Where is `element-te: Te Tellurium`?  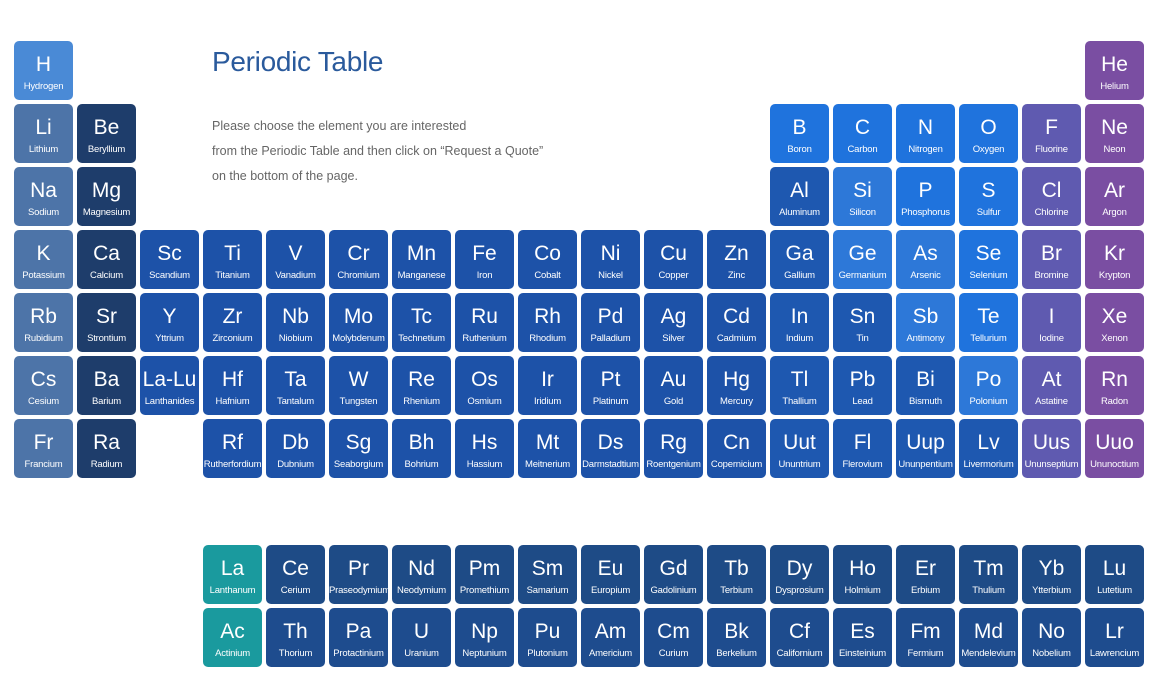
element-te: Te Tellurium is located at coordinates (988, 322).